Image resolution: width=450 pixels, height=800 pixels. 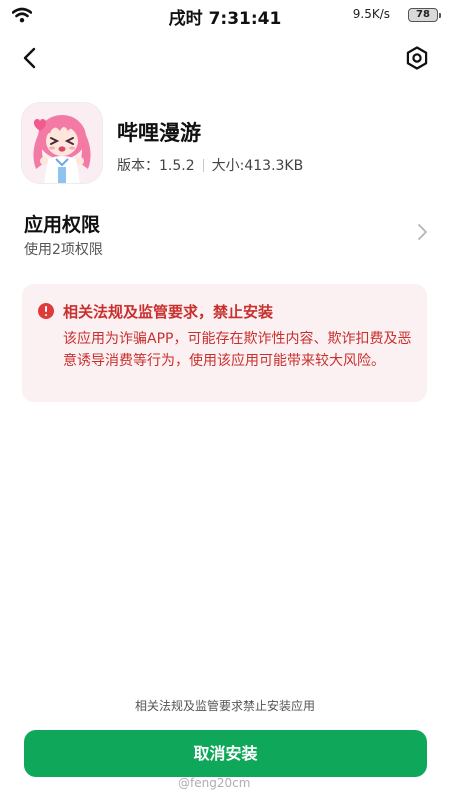 I want to click on app-icon, so click(x=62, y=143).